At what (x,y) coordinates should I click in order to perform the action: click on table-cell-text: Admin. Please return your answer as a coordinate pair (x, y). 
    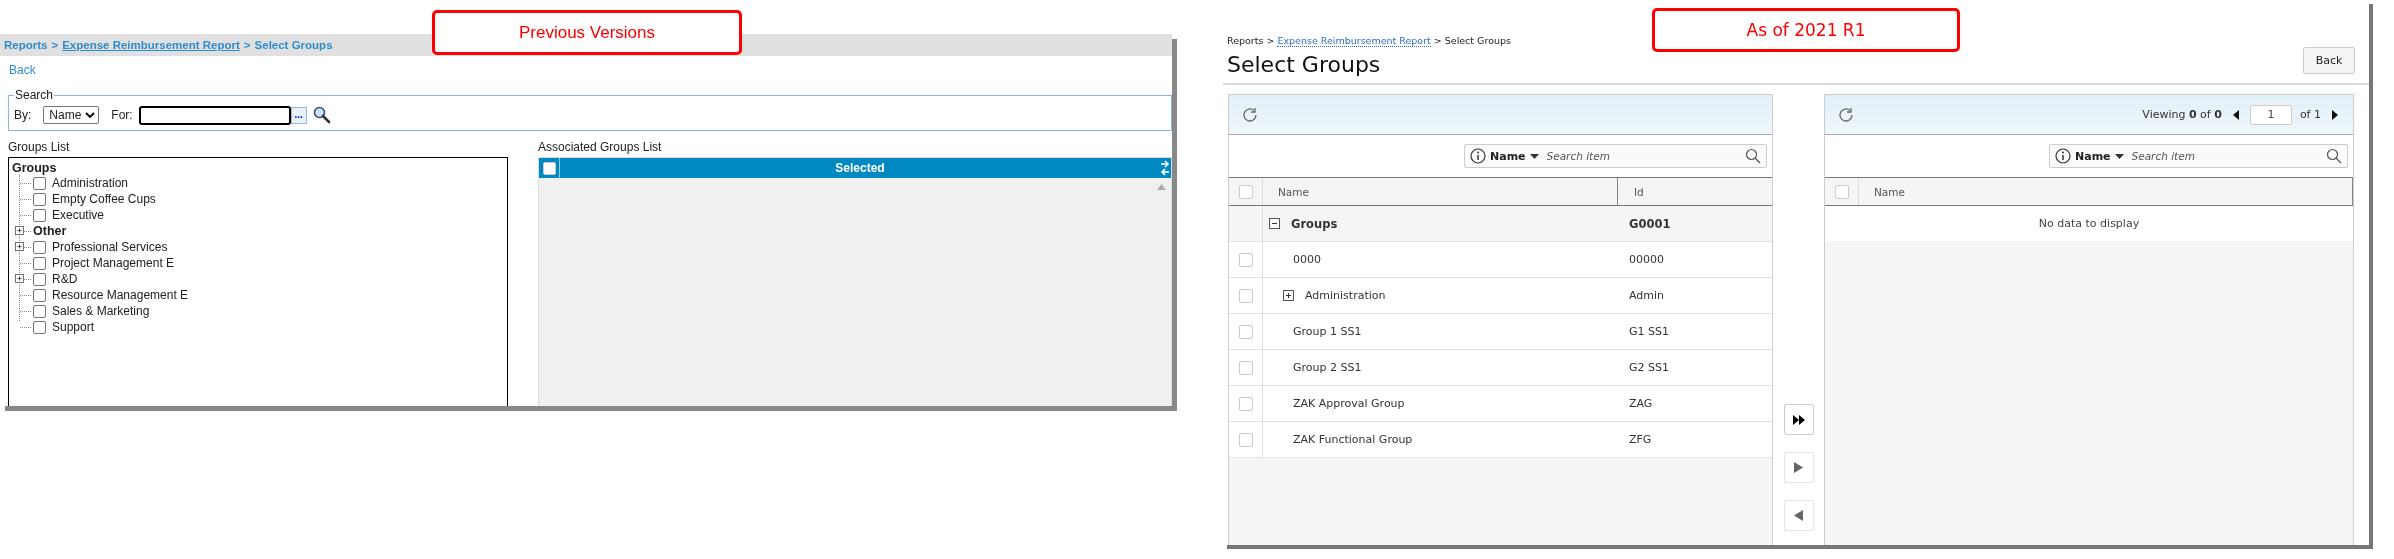
    Looking at the image, I should click on (1647, 296).